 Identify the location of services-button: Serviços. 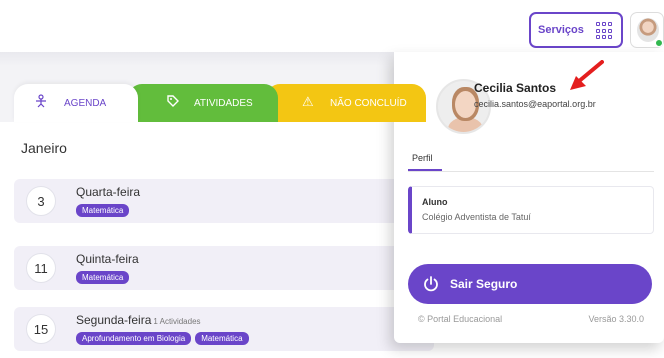
(576, 30).